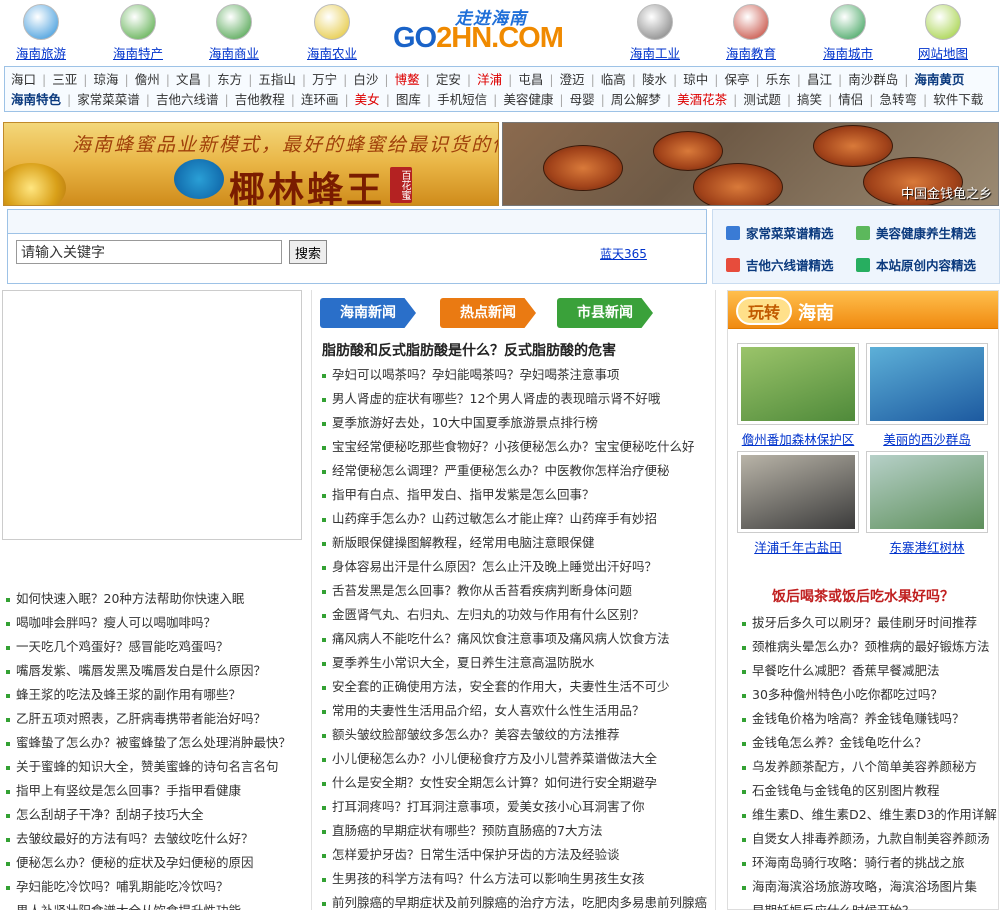 The width and height of the screenshot is (1001, 910). Describe the element at coordinates (695, 79) in the screenshot. I see `nav-link: 琼中` at that location.